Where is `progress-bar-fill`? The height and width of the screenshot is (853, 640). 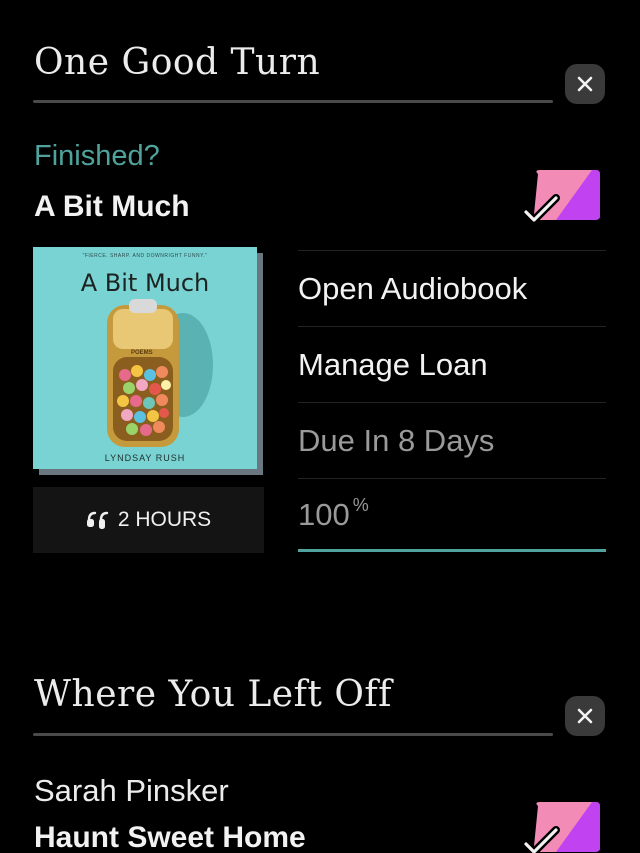 progress-bar-fill is located at coordinates (452, 550).